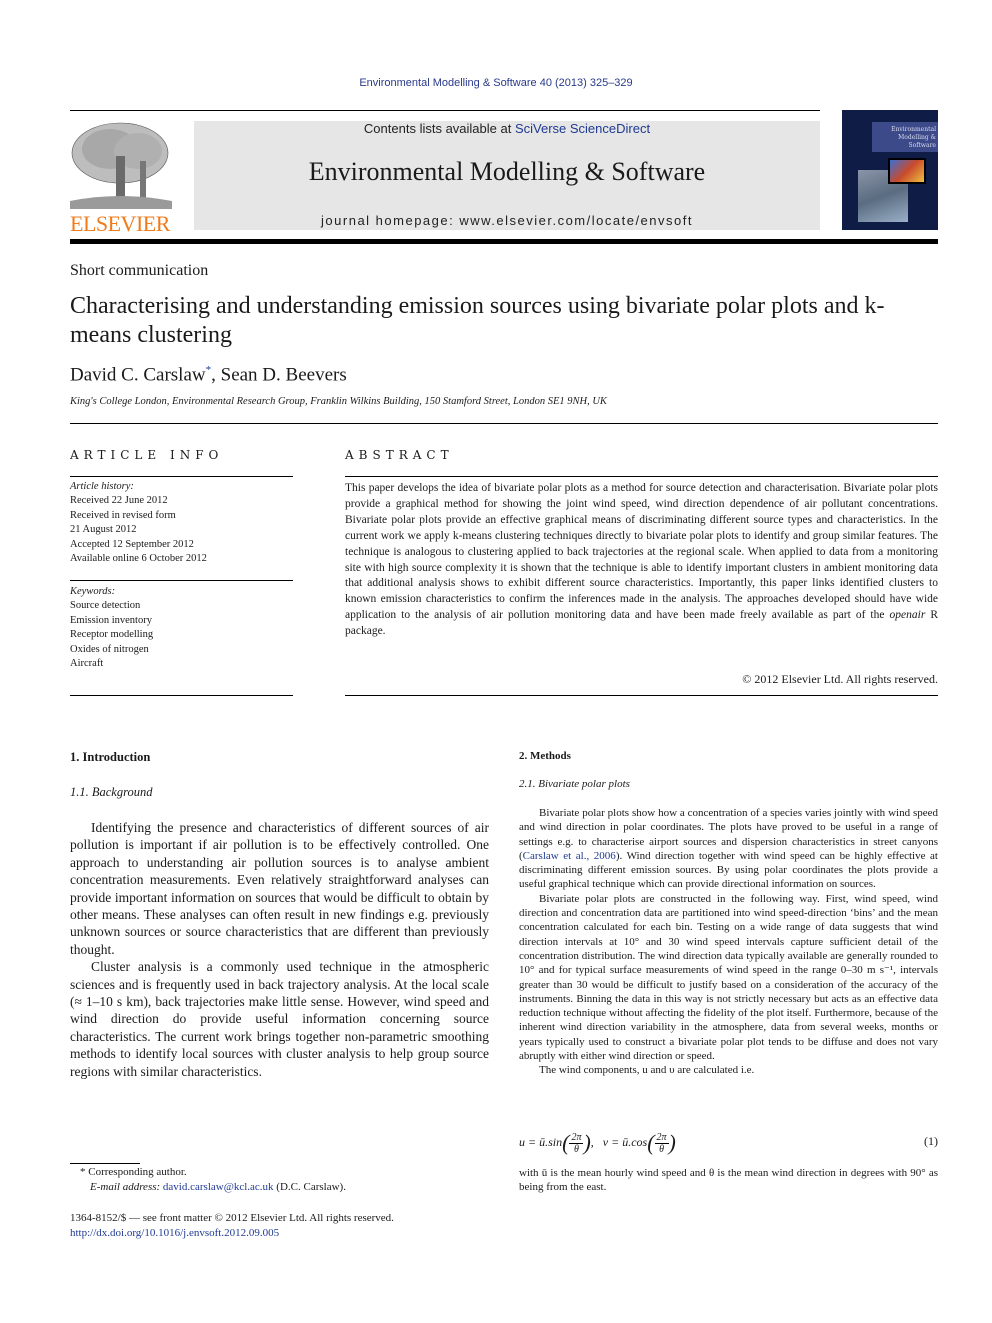 Image resolution: width=992 pixels, height=1323 pixels. I want to click on section-heading-methods: 2. Methods, so click(545, 756).